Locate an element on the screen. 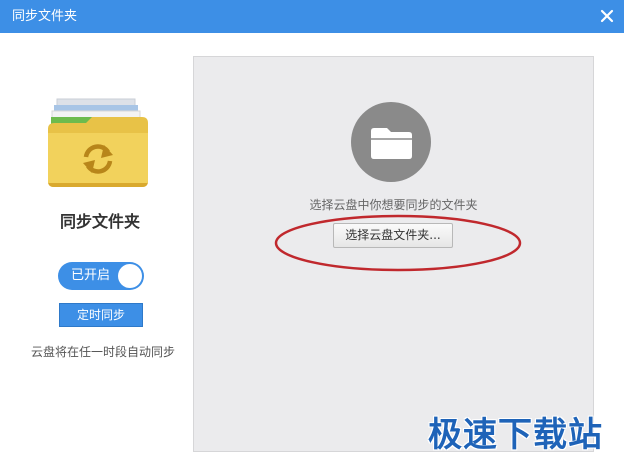 This screenshot has width=624, height=473. window-title: 同步文件夹 is located at coordinates (45, 16).